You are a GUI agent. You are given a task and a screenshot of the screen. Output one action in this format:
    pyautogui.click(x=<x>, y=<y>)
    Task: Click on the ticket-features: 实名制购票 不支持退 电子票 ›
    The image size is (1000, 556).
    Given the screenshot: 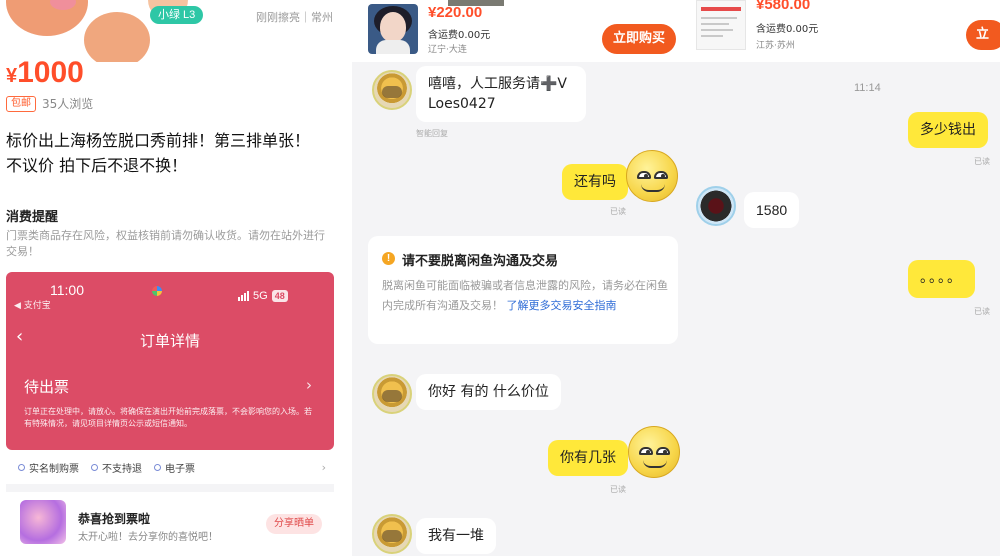 What is the action you would take?
    pyautogui.click(x=172, y=467)
    